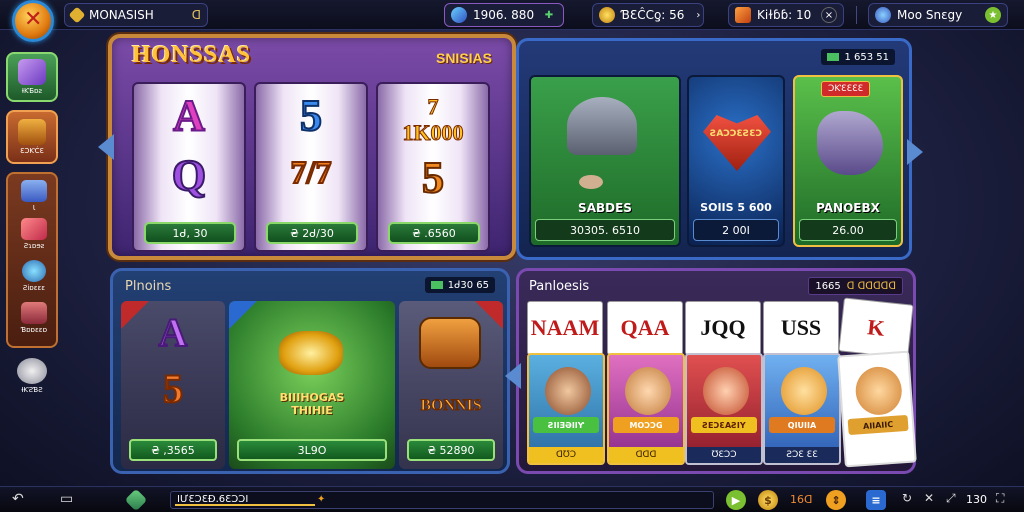 The height and width of the screenshot is (512, 1024). I want to click on poker-counter: 1665 ᗡ ᗡᗡᗡᗡᗡ, so click(855, 286).